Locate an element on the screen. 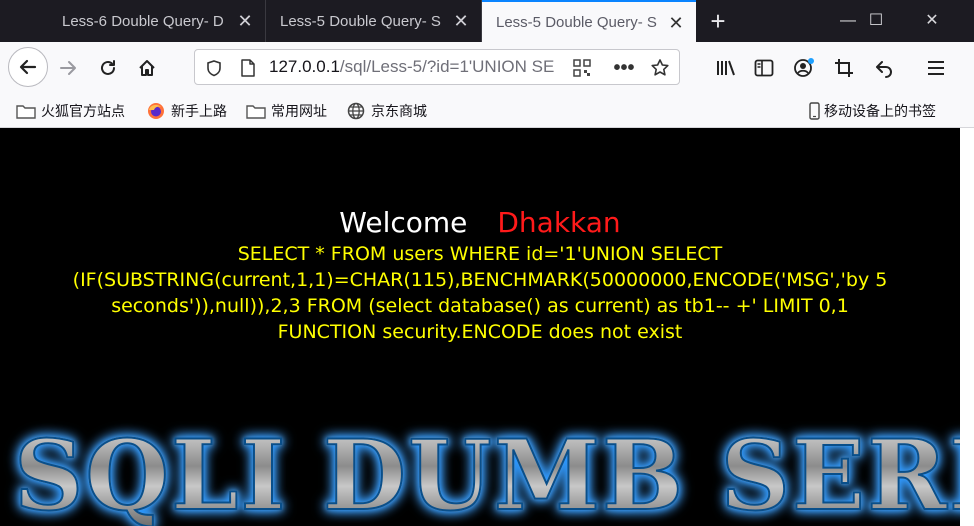 The height and width of the screenshot is (526, 974). undo-button is located at coordinates (884, 68).